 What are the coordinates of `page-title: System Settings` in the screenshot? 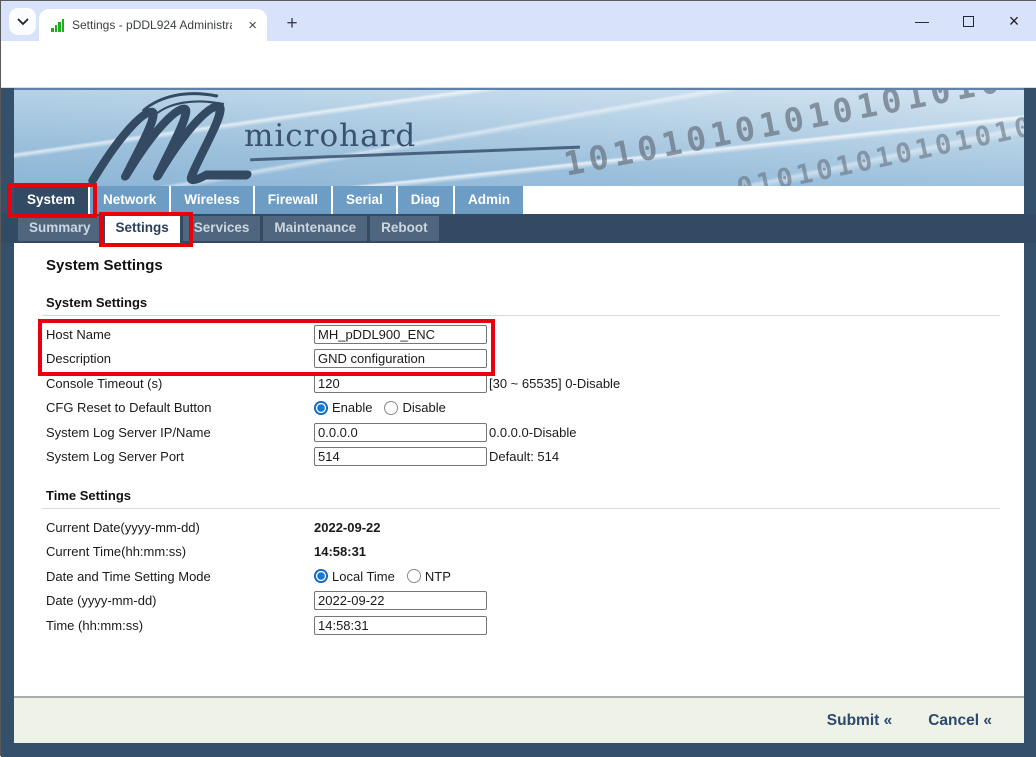 It's located at (104, 265).